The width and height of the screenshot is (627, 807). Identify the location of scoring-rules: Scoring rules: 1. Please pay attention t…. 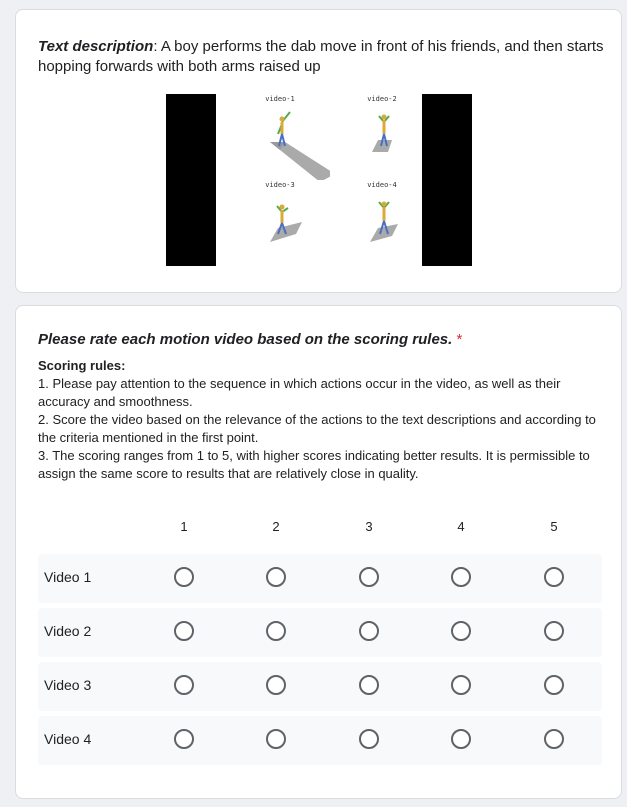
(323, 420).